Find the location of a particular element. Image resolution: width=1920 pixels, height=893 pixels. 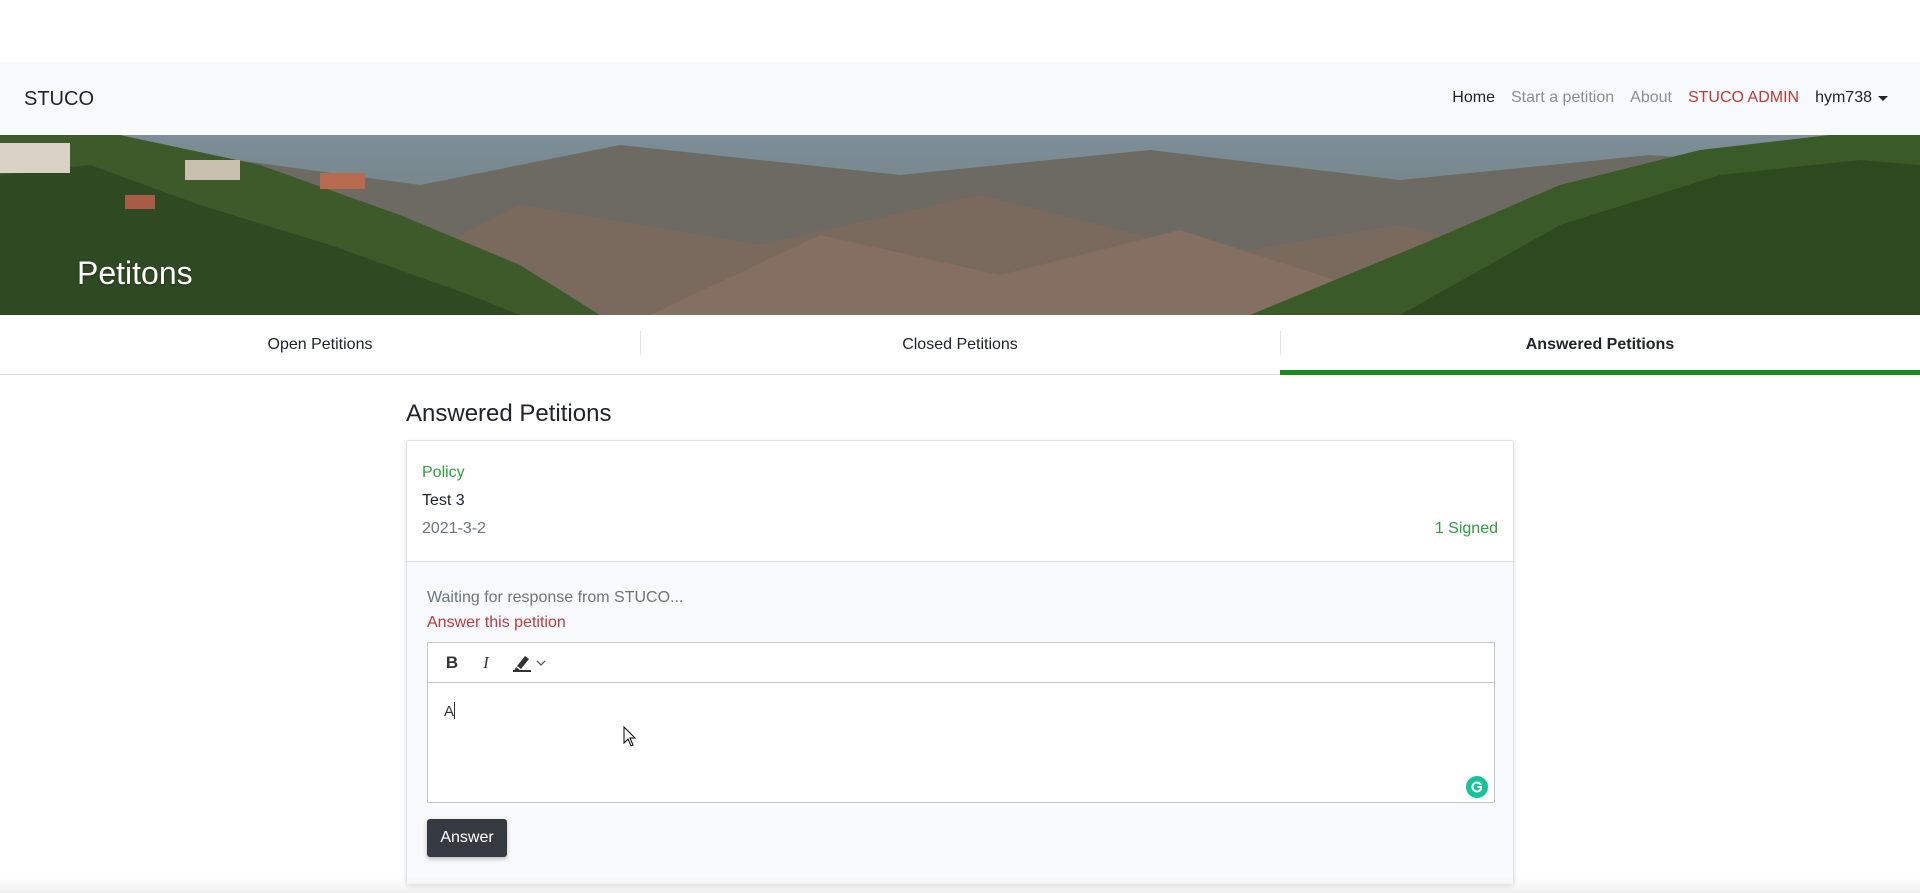

brand-logo: STUCO is located at coordinates (59, 99).